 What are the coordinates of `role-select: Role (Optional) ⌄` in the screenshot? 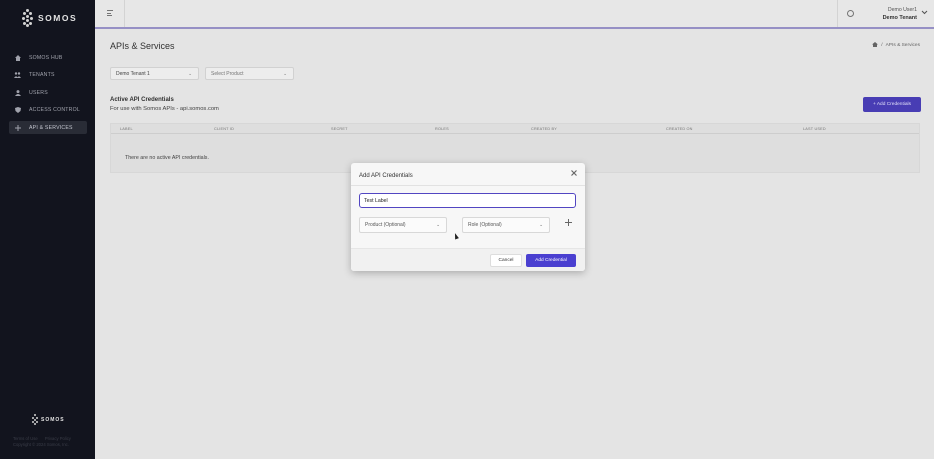 It's located at (506, 225).